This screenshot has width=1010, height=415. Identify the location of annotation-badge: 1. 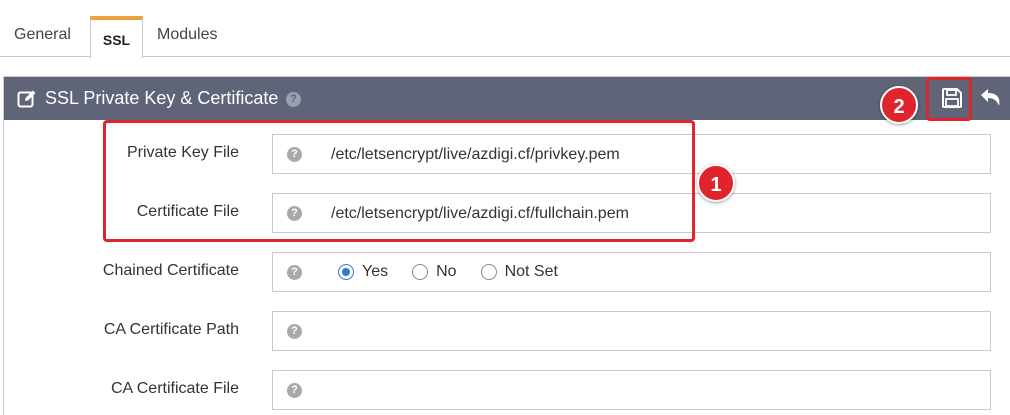
(716, 183).